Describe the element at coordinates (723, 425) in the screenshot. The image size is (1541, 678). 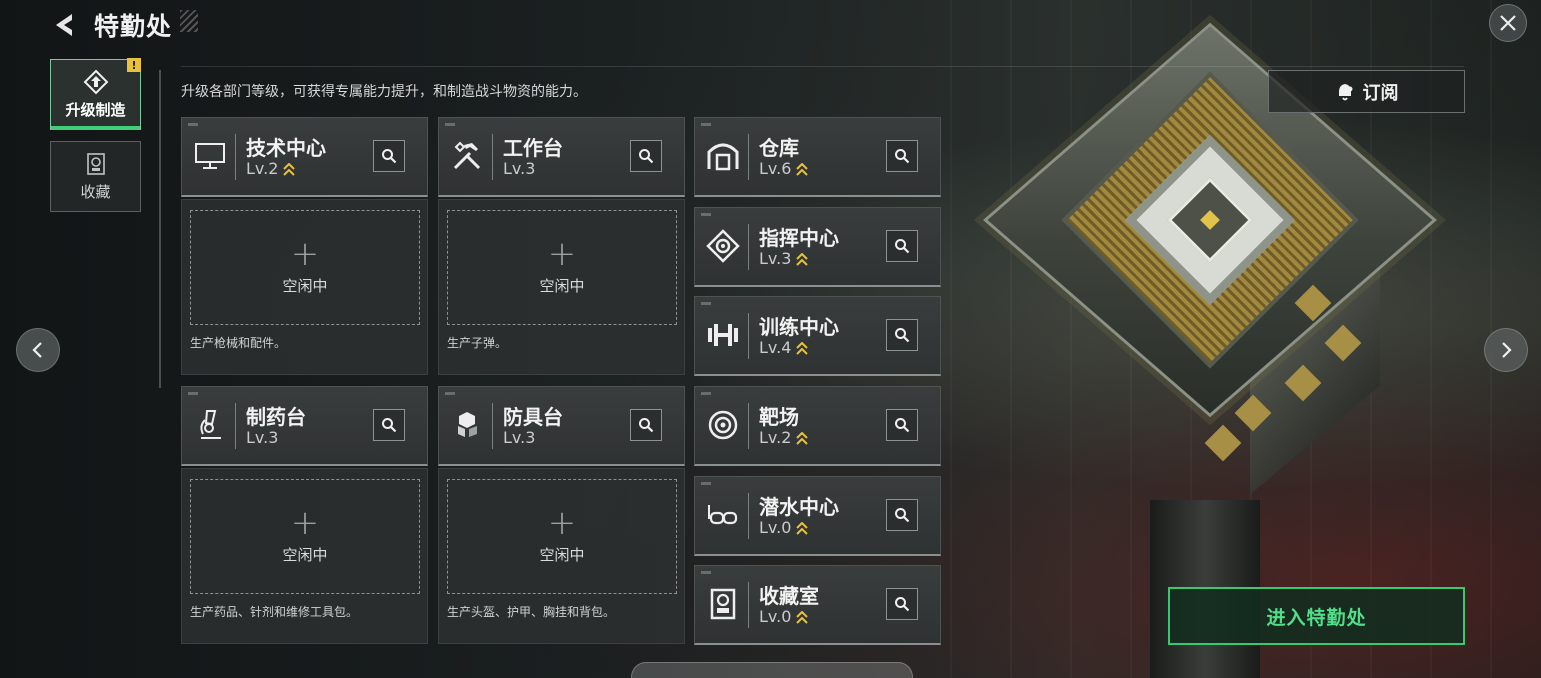
I see `target-icon` at that location.